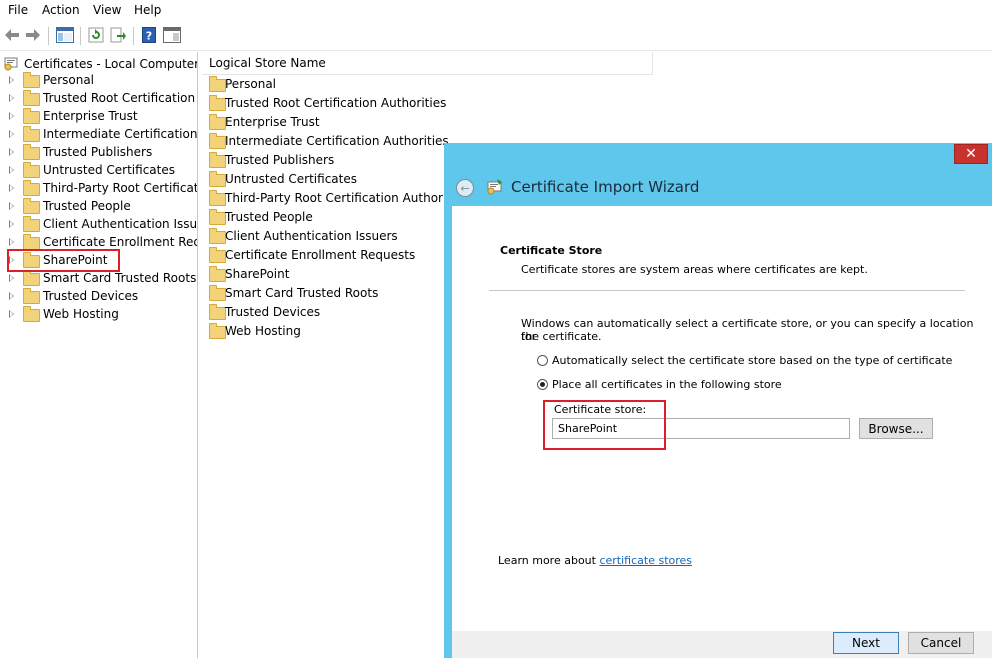 Image resolution: width=992 pixels, height=658 pixels. What do you see at coordinates (600, 409) in the screenshot?
I see `certificate-store-label: Certificate store:` at bounding box center [600, 409].